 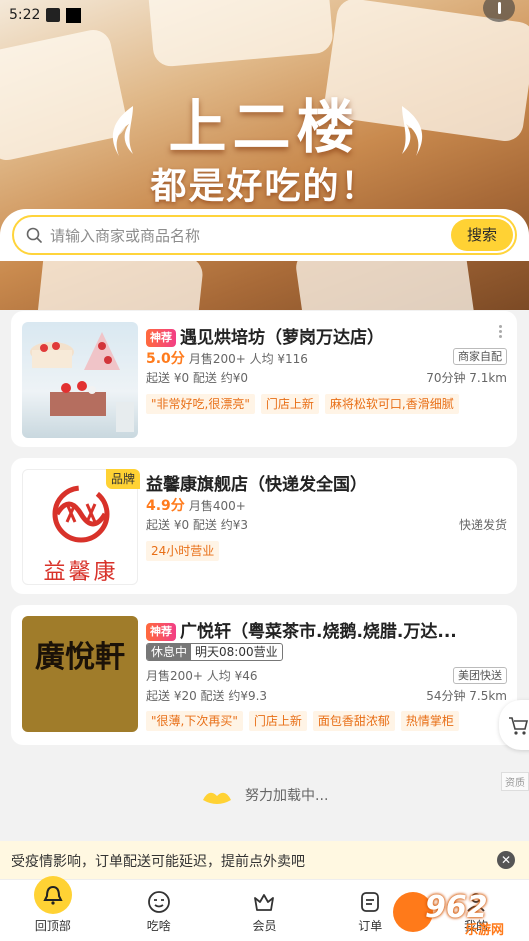 I want to click on brand-tag: 品牌, so click(x=123, y=479).